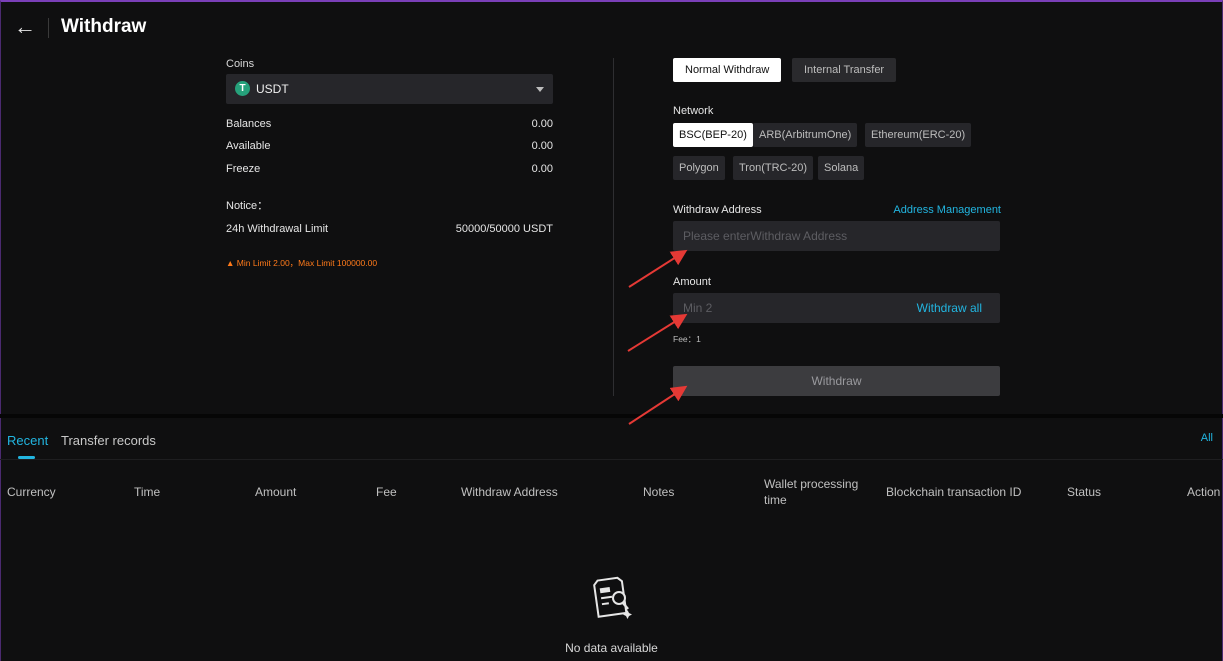 This screenshot has height=661, width=1223. What do you see at coordinates (386, 492) in the screenshot?
I see `column-fee: Fee` at bounding box center [386, 492].